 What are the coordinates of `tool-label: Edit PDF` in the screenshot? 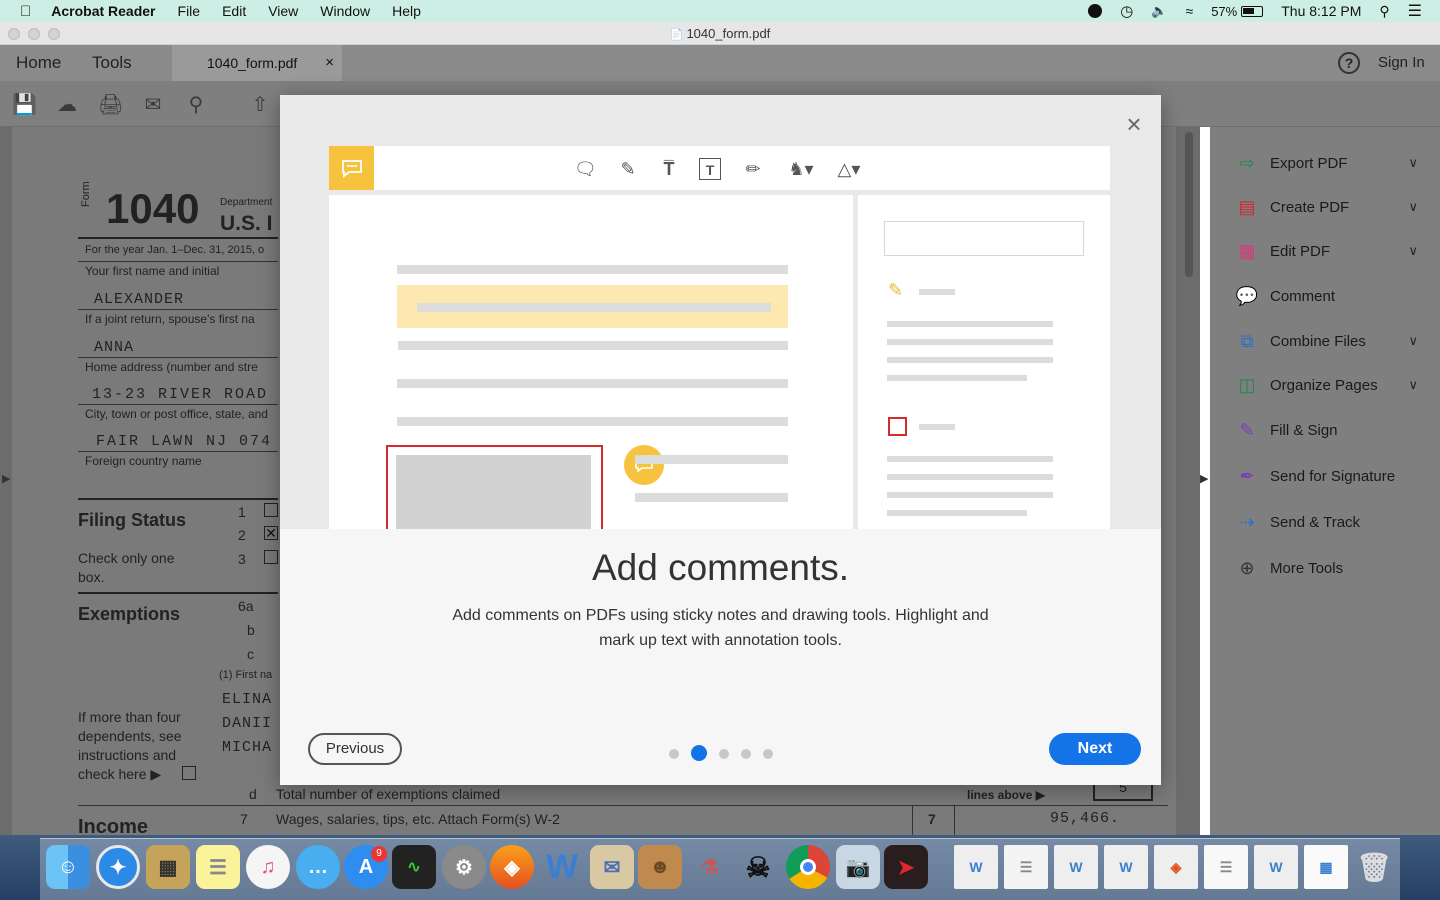 It's located at (1300, 251).